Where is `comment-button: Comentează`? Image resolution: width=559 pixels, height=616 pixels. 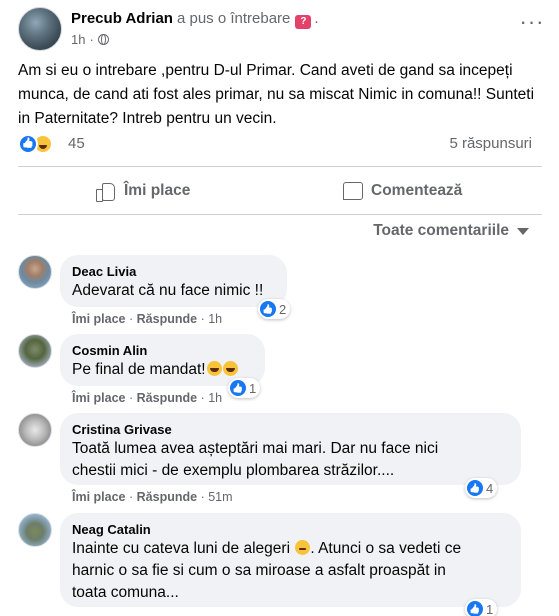
comment-button: Comentează is located at coordinates (402, 191).